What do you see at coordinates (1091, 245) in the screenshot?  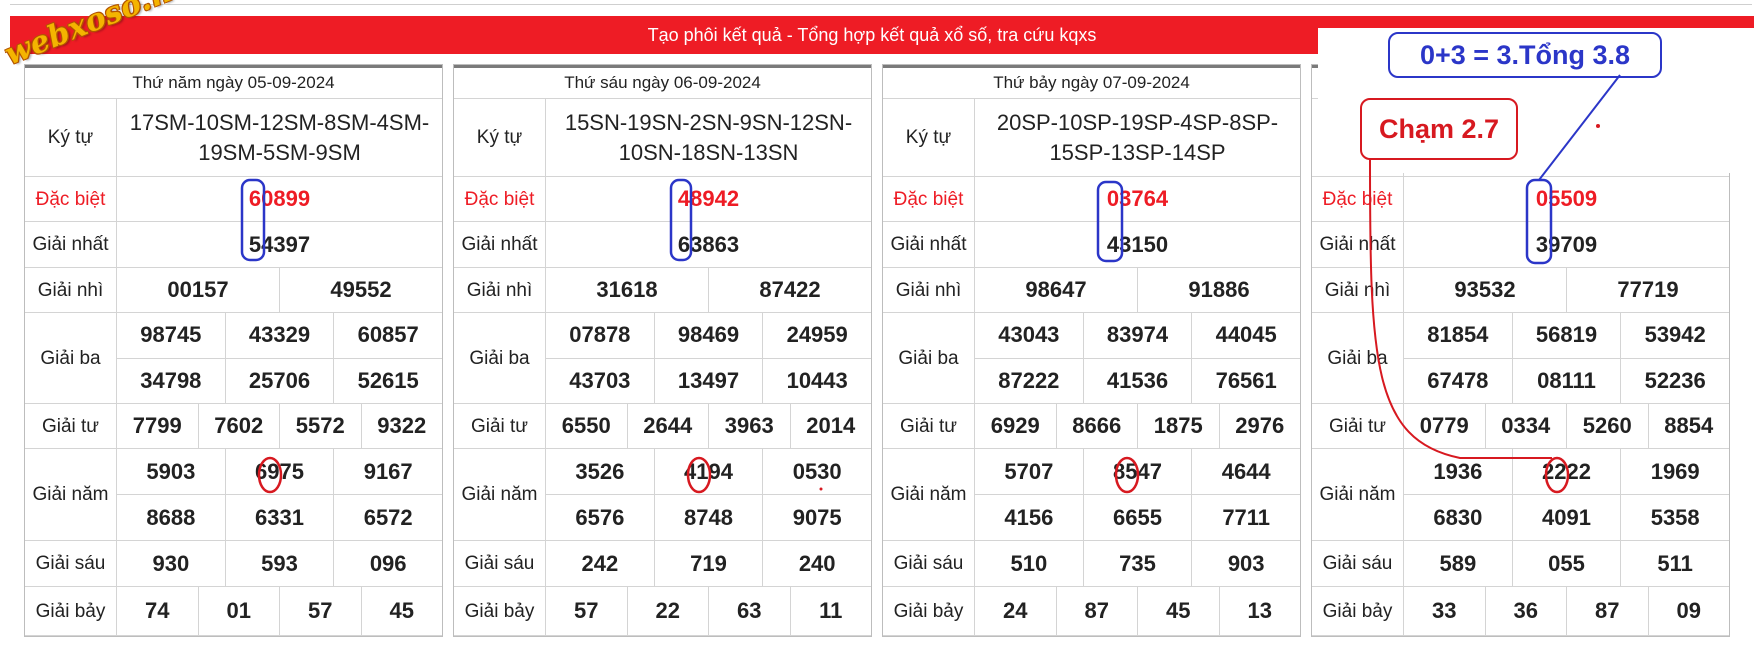 I see `row-g1: Giải nhất 43150` at bounding box center [1091, 245].